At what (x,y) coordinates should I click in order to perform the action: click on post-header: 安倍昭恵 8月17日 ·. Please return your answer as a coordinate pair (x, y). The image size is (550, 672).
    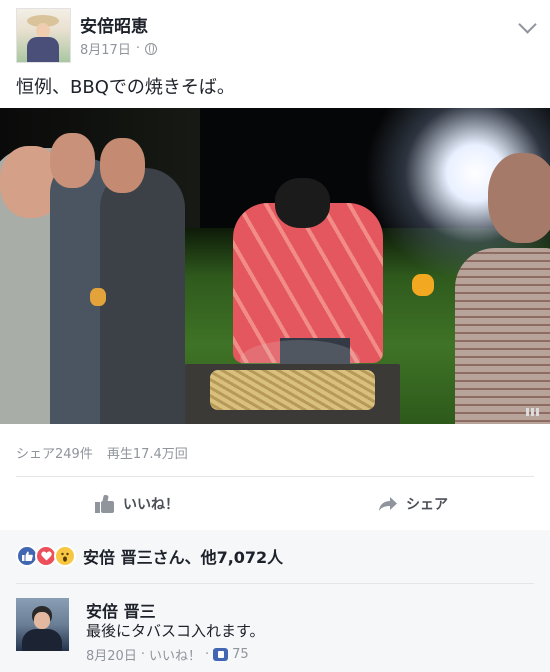
    Looking at the image, I should click on (275, 35).